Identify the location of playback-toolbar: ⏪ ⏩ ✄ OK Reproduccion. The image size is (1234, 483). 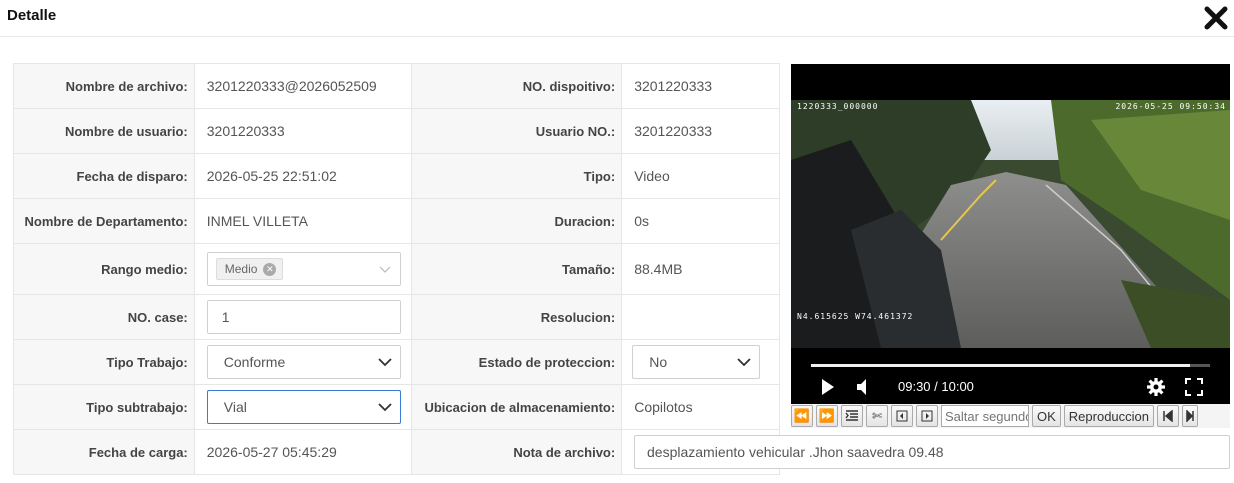
(1010, 416).